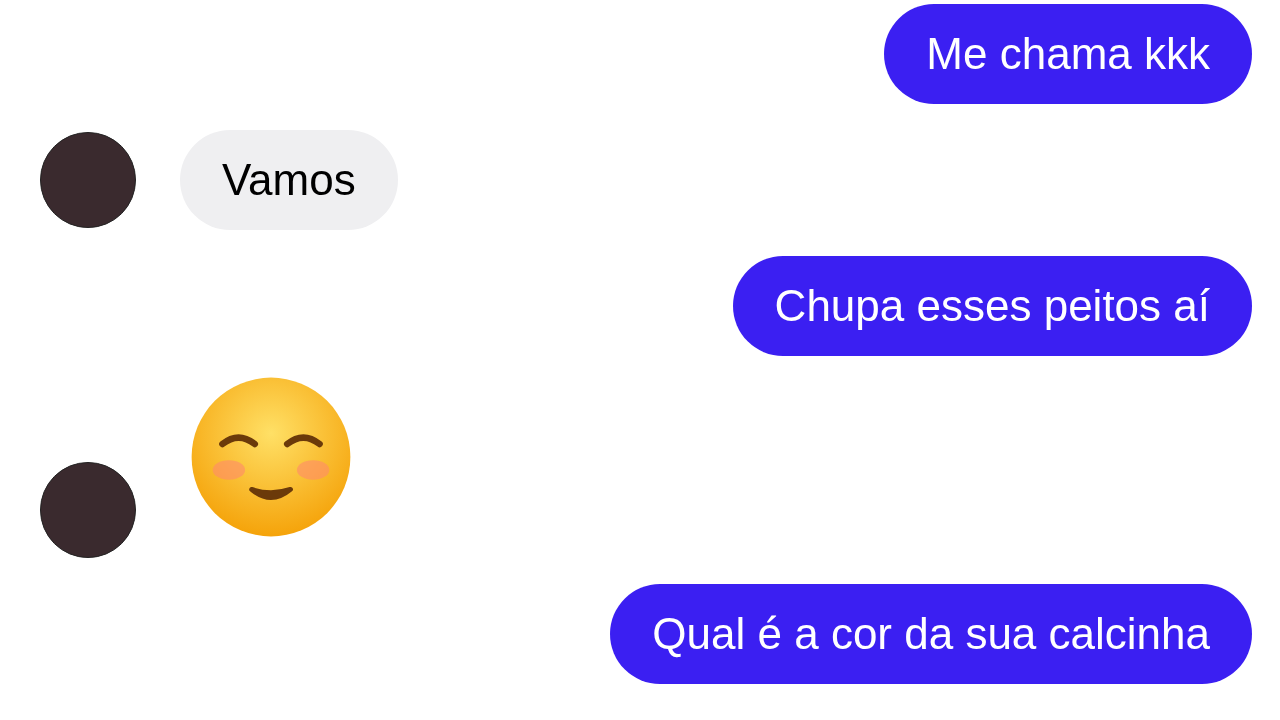 The width and height of the screenshot is (1280, 720). Describe the element at coordinates (289, 180) in the screenshot. I see `received-message: Vamos` at that location.